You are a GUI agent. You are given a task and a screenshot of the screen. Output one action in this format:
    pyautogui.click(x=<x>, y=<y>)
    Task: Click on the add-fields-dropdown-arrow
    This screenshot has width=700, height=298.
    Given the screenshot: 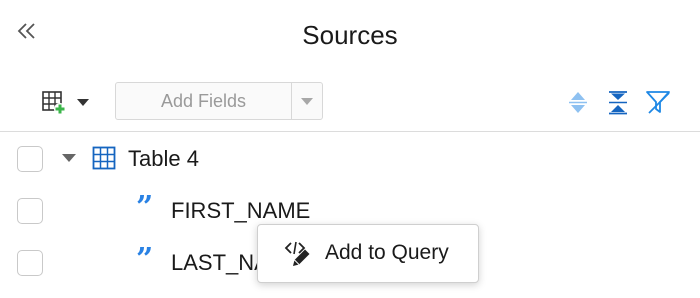 What is the action you would take?
    pyautogui.click(x=306, y=101)
    